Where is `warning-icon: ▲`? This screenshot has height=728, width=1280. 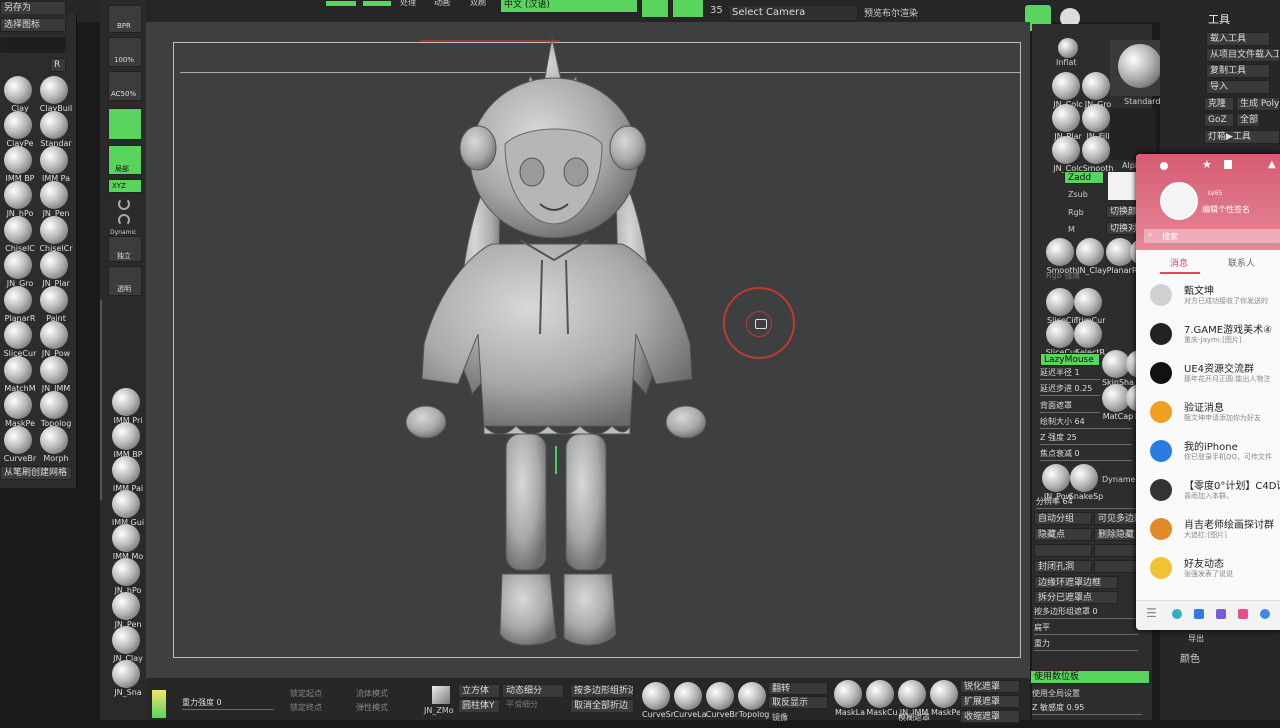
warning-icon: ▲ is located at coordinates (1272, 164).